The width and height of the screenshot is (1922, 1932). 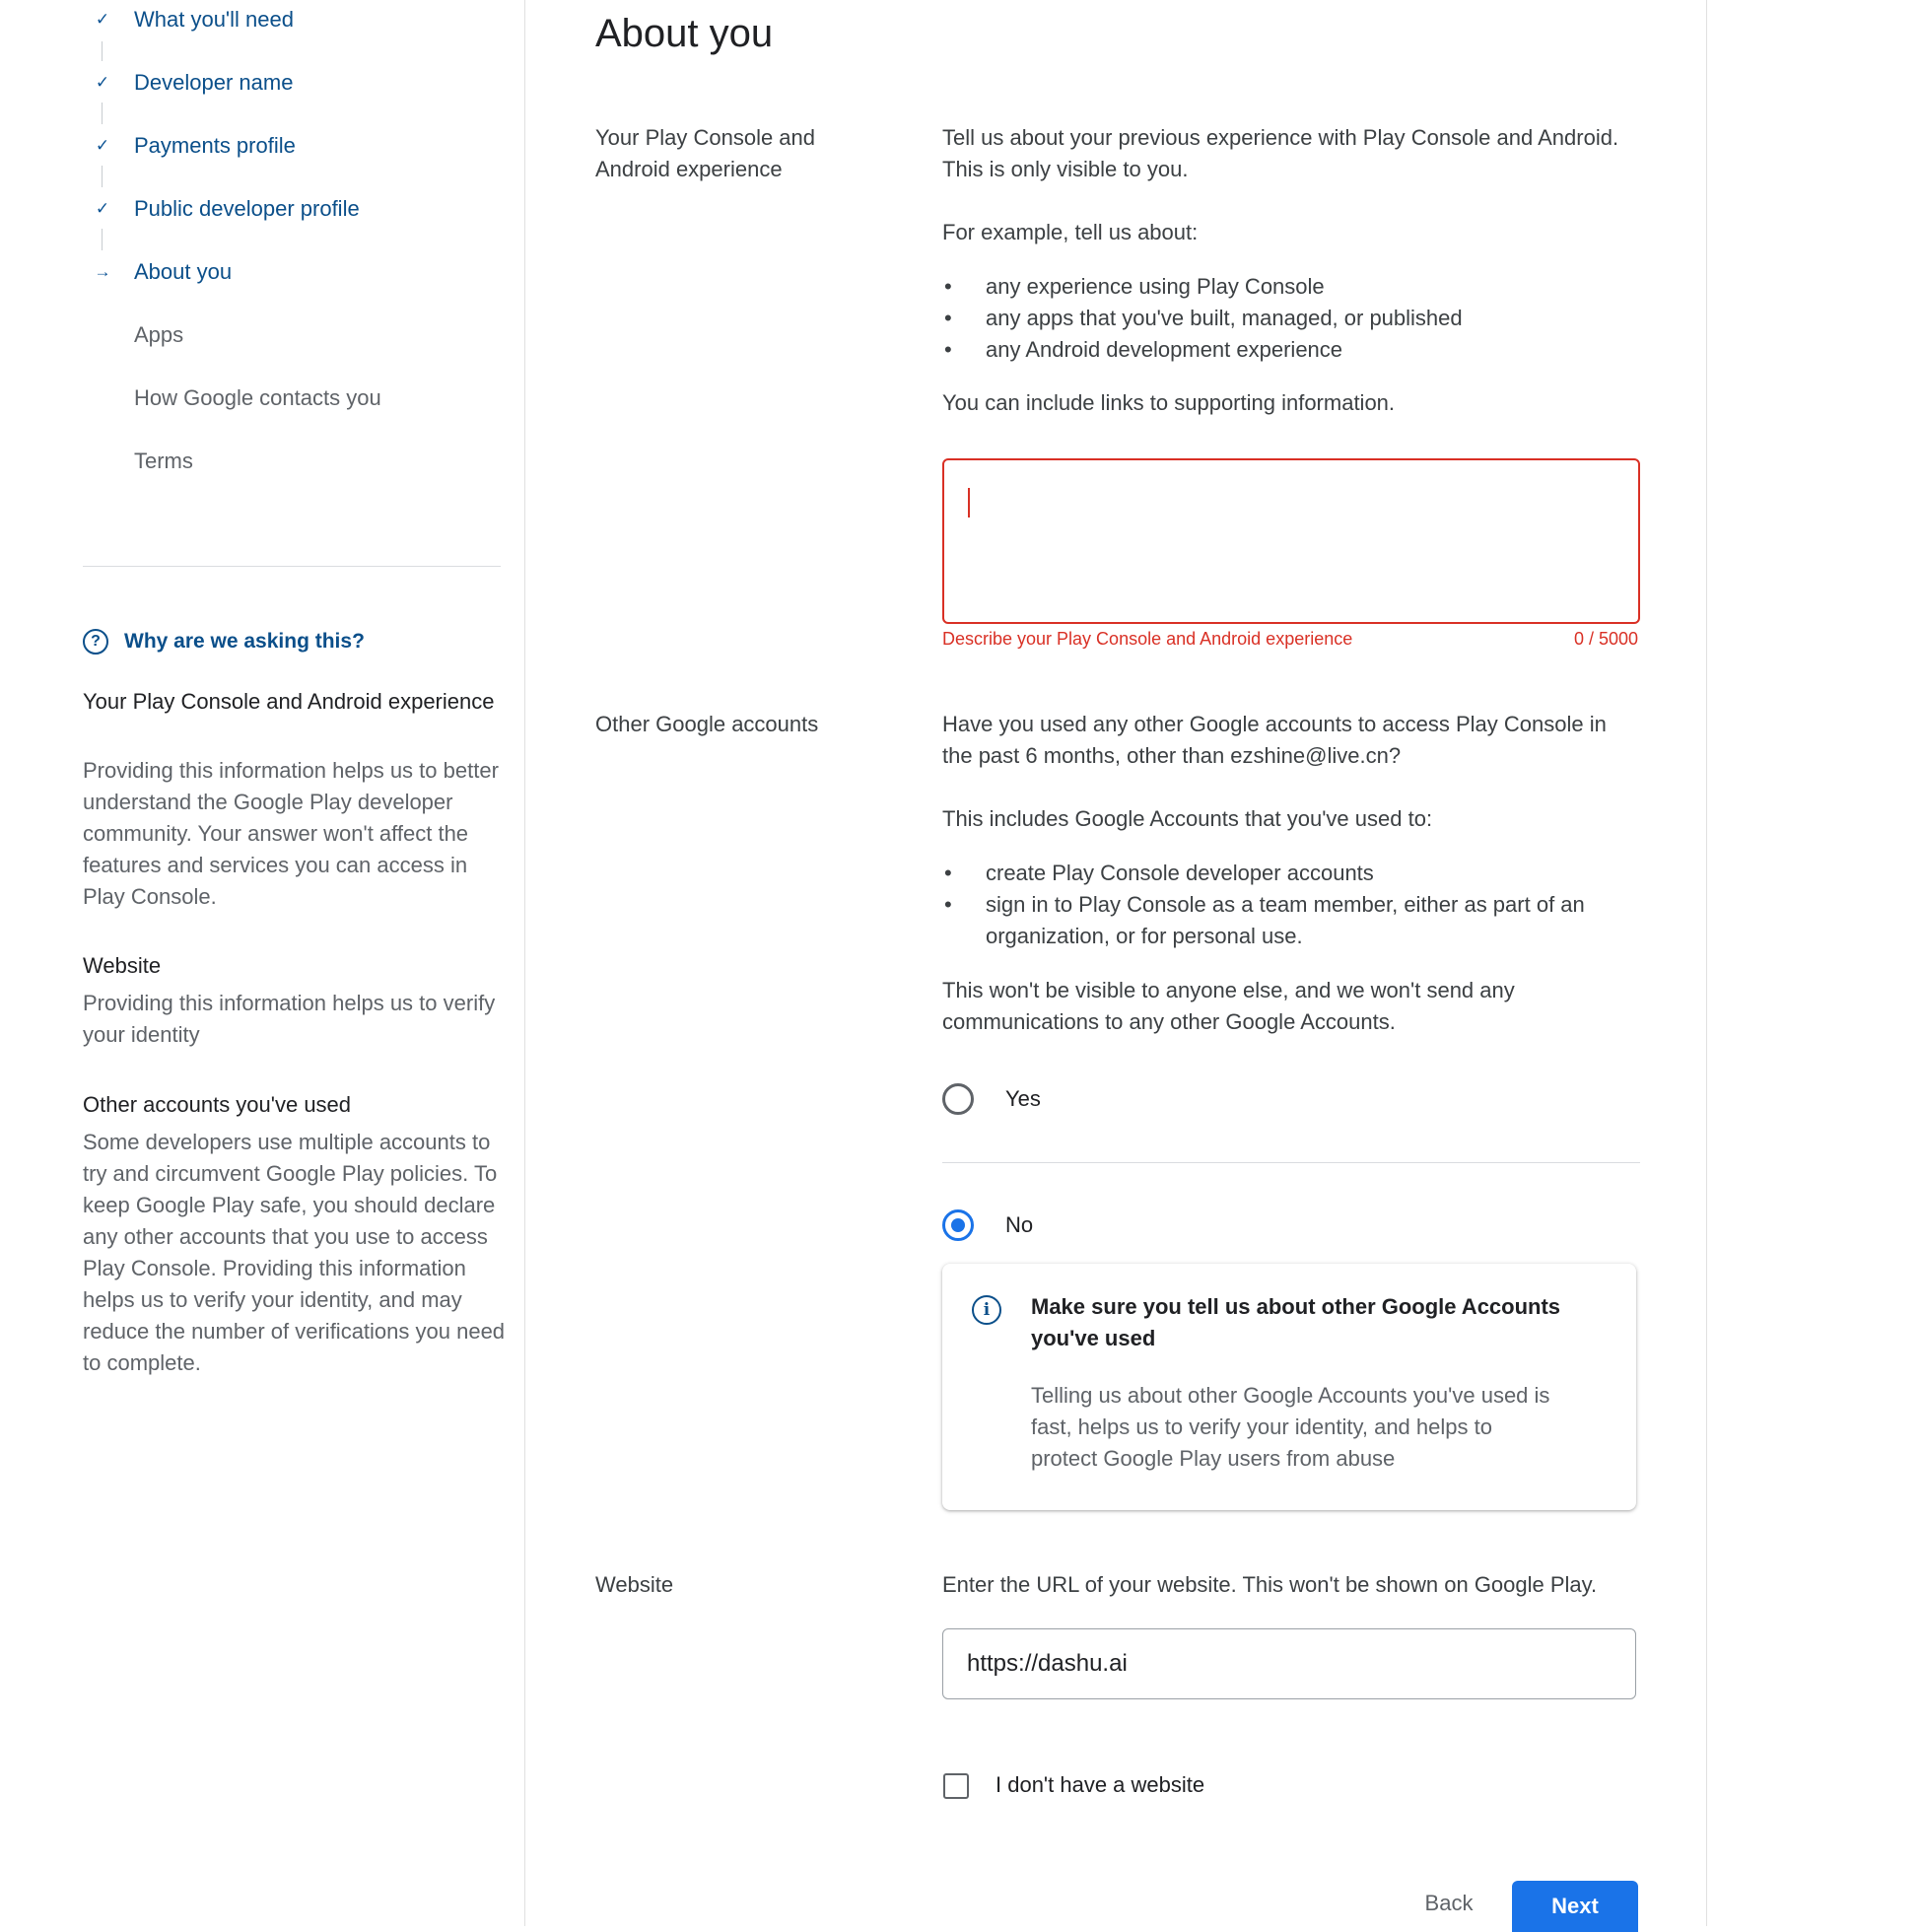 I want to click on radio-no-label: No, so click(x=1019, y=1225).